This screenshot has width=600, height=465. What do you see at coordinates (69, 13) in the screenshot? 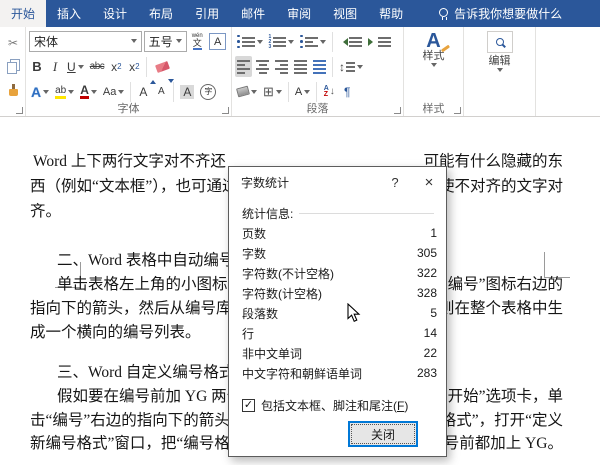
I see `tab-insert: 插入` at bounding box center [69, 13].